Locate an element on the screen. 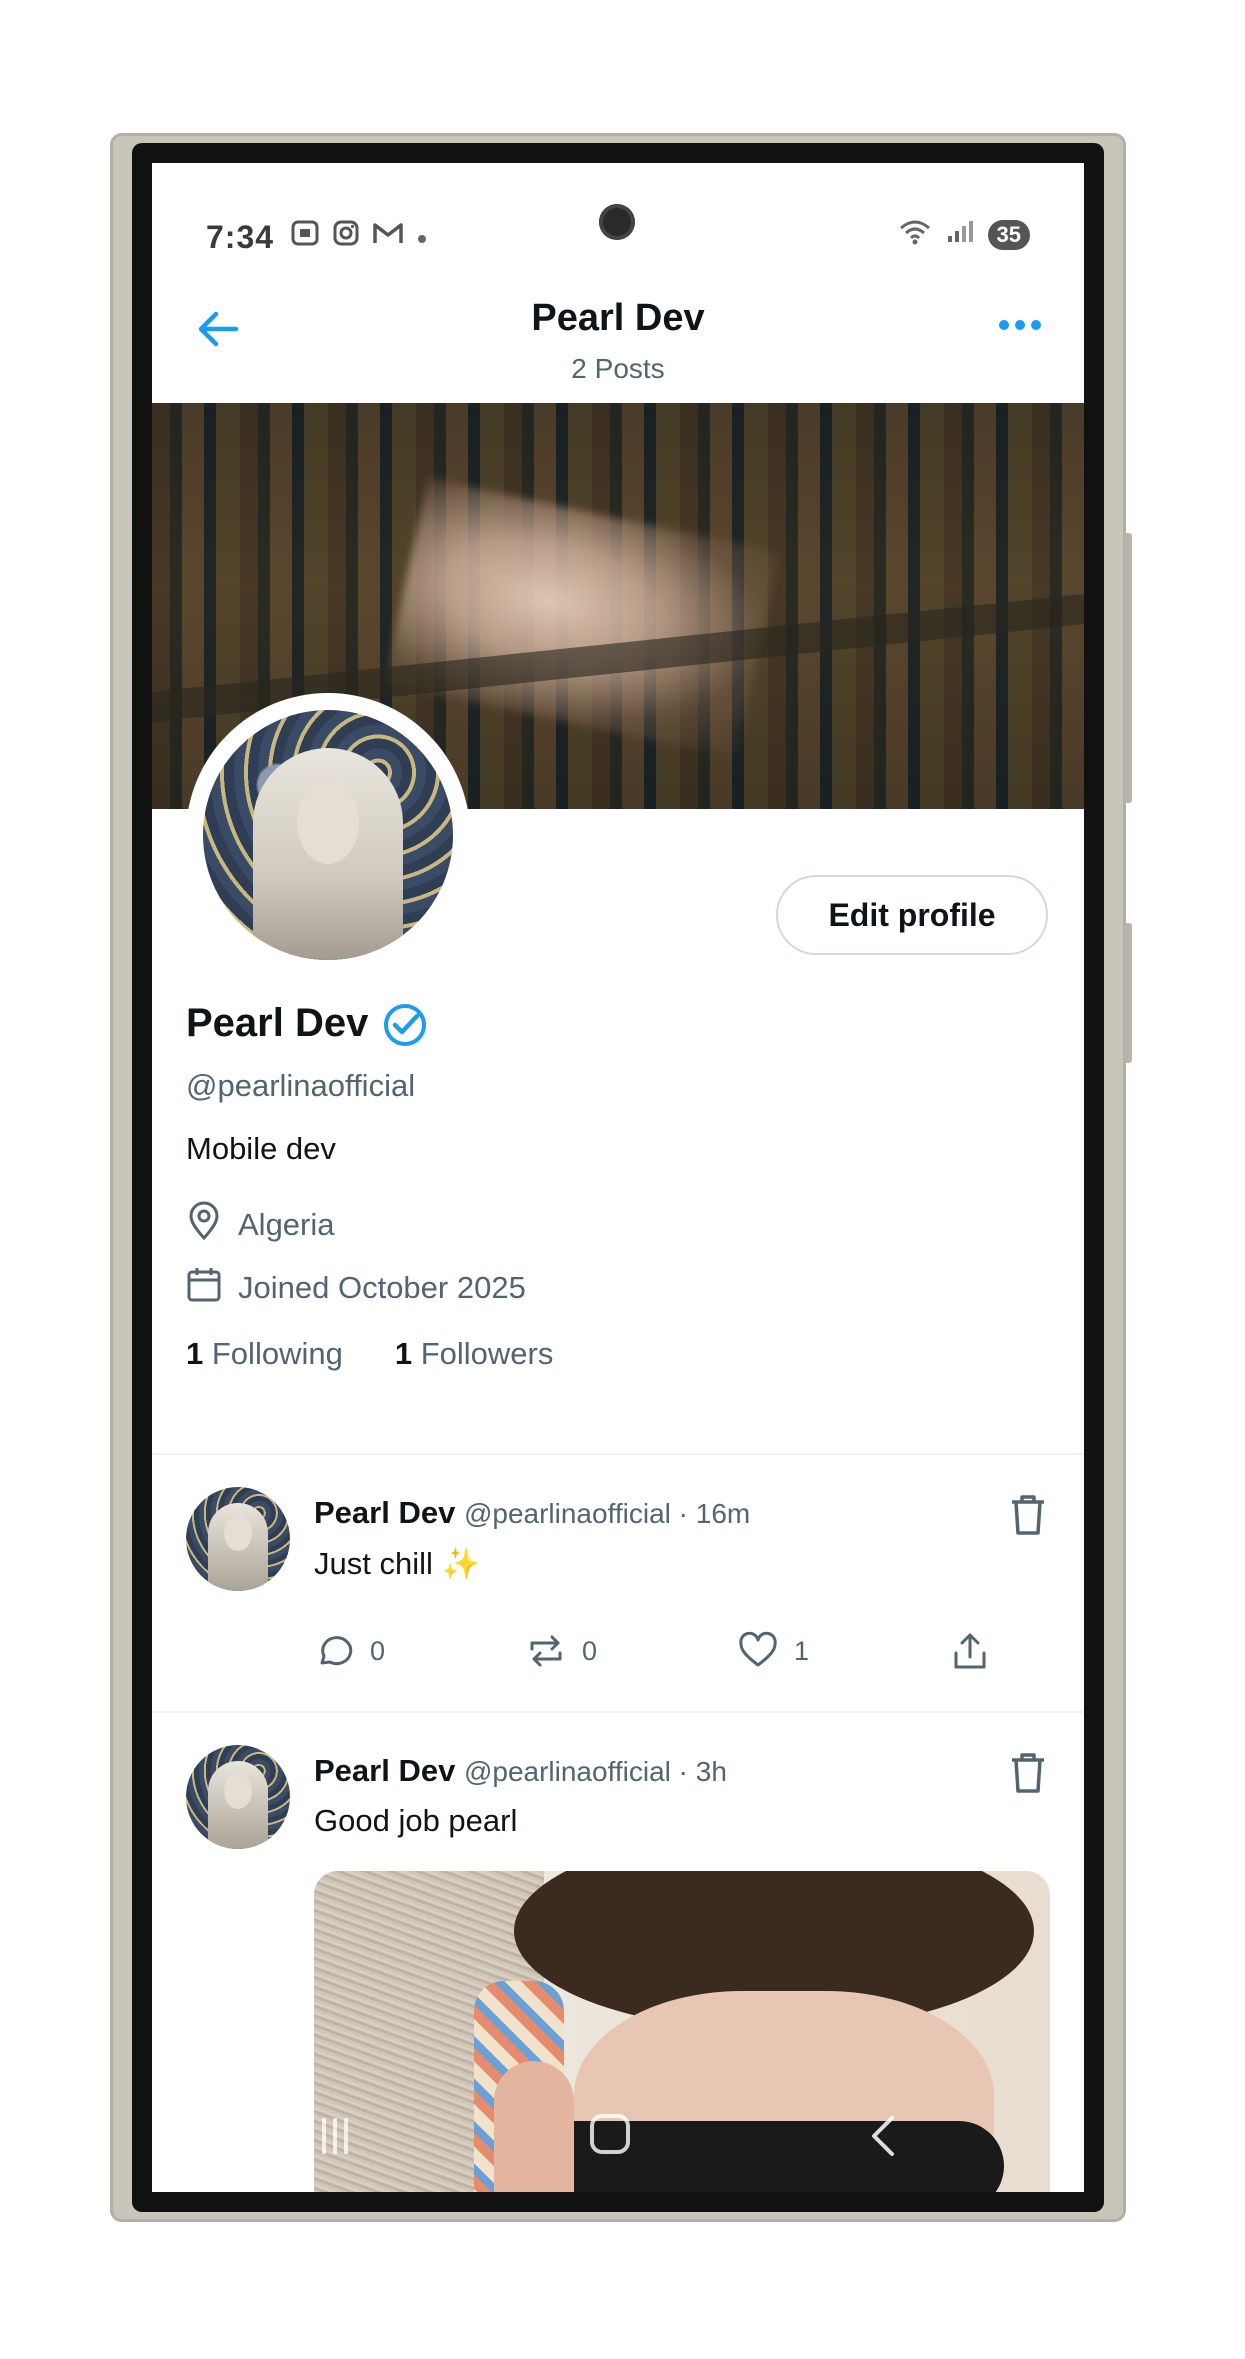 This screenshot has height=2359, width=1245. reply-action: 0 is located at coordinates (349, 1651).